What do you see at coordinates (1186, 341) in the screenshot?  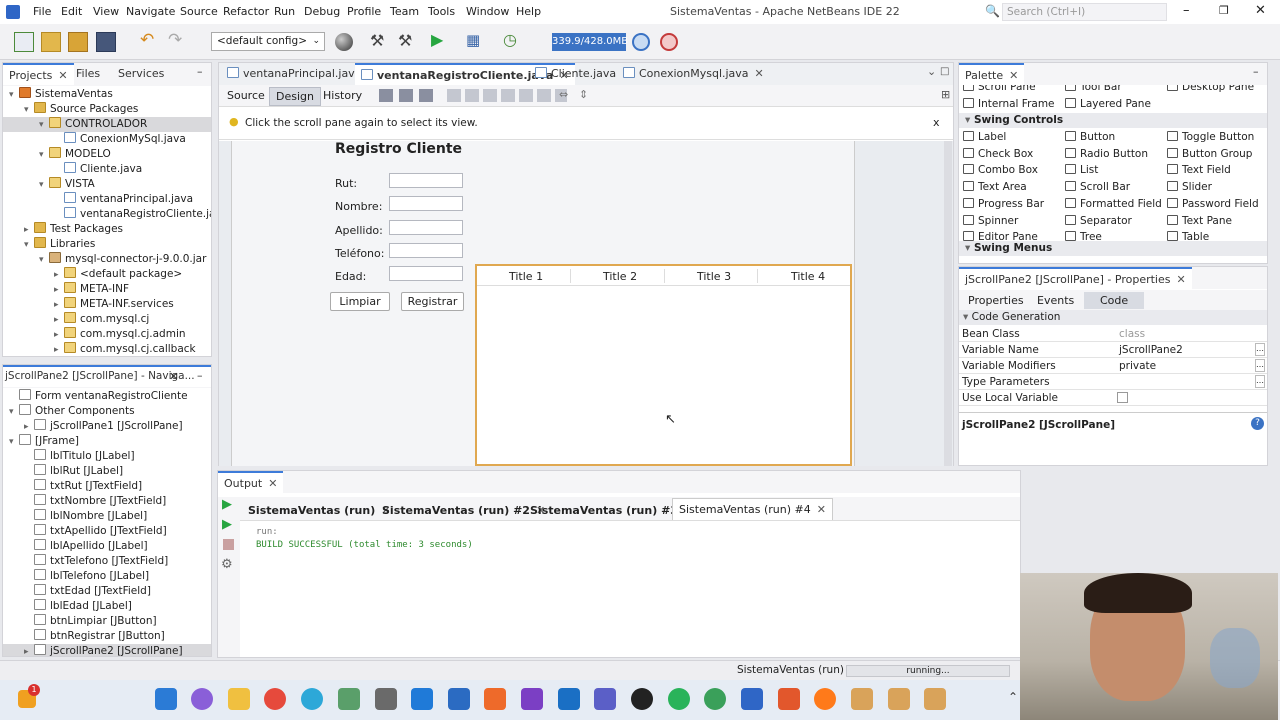 I see `property-value: class javax.swing.JScrollPane` at bounding box center [1186, 341].